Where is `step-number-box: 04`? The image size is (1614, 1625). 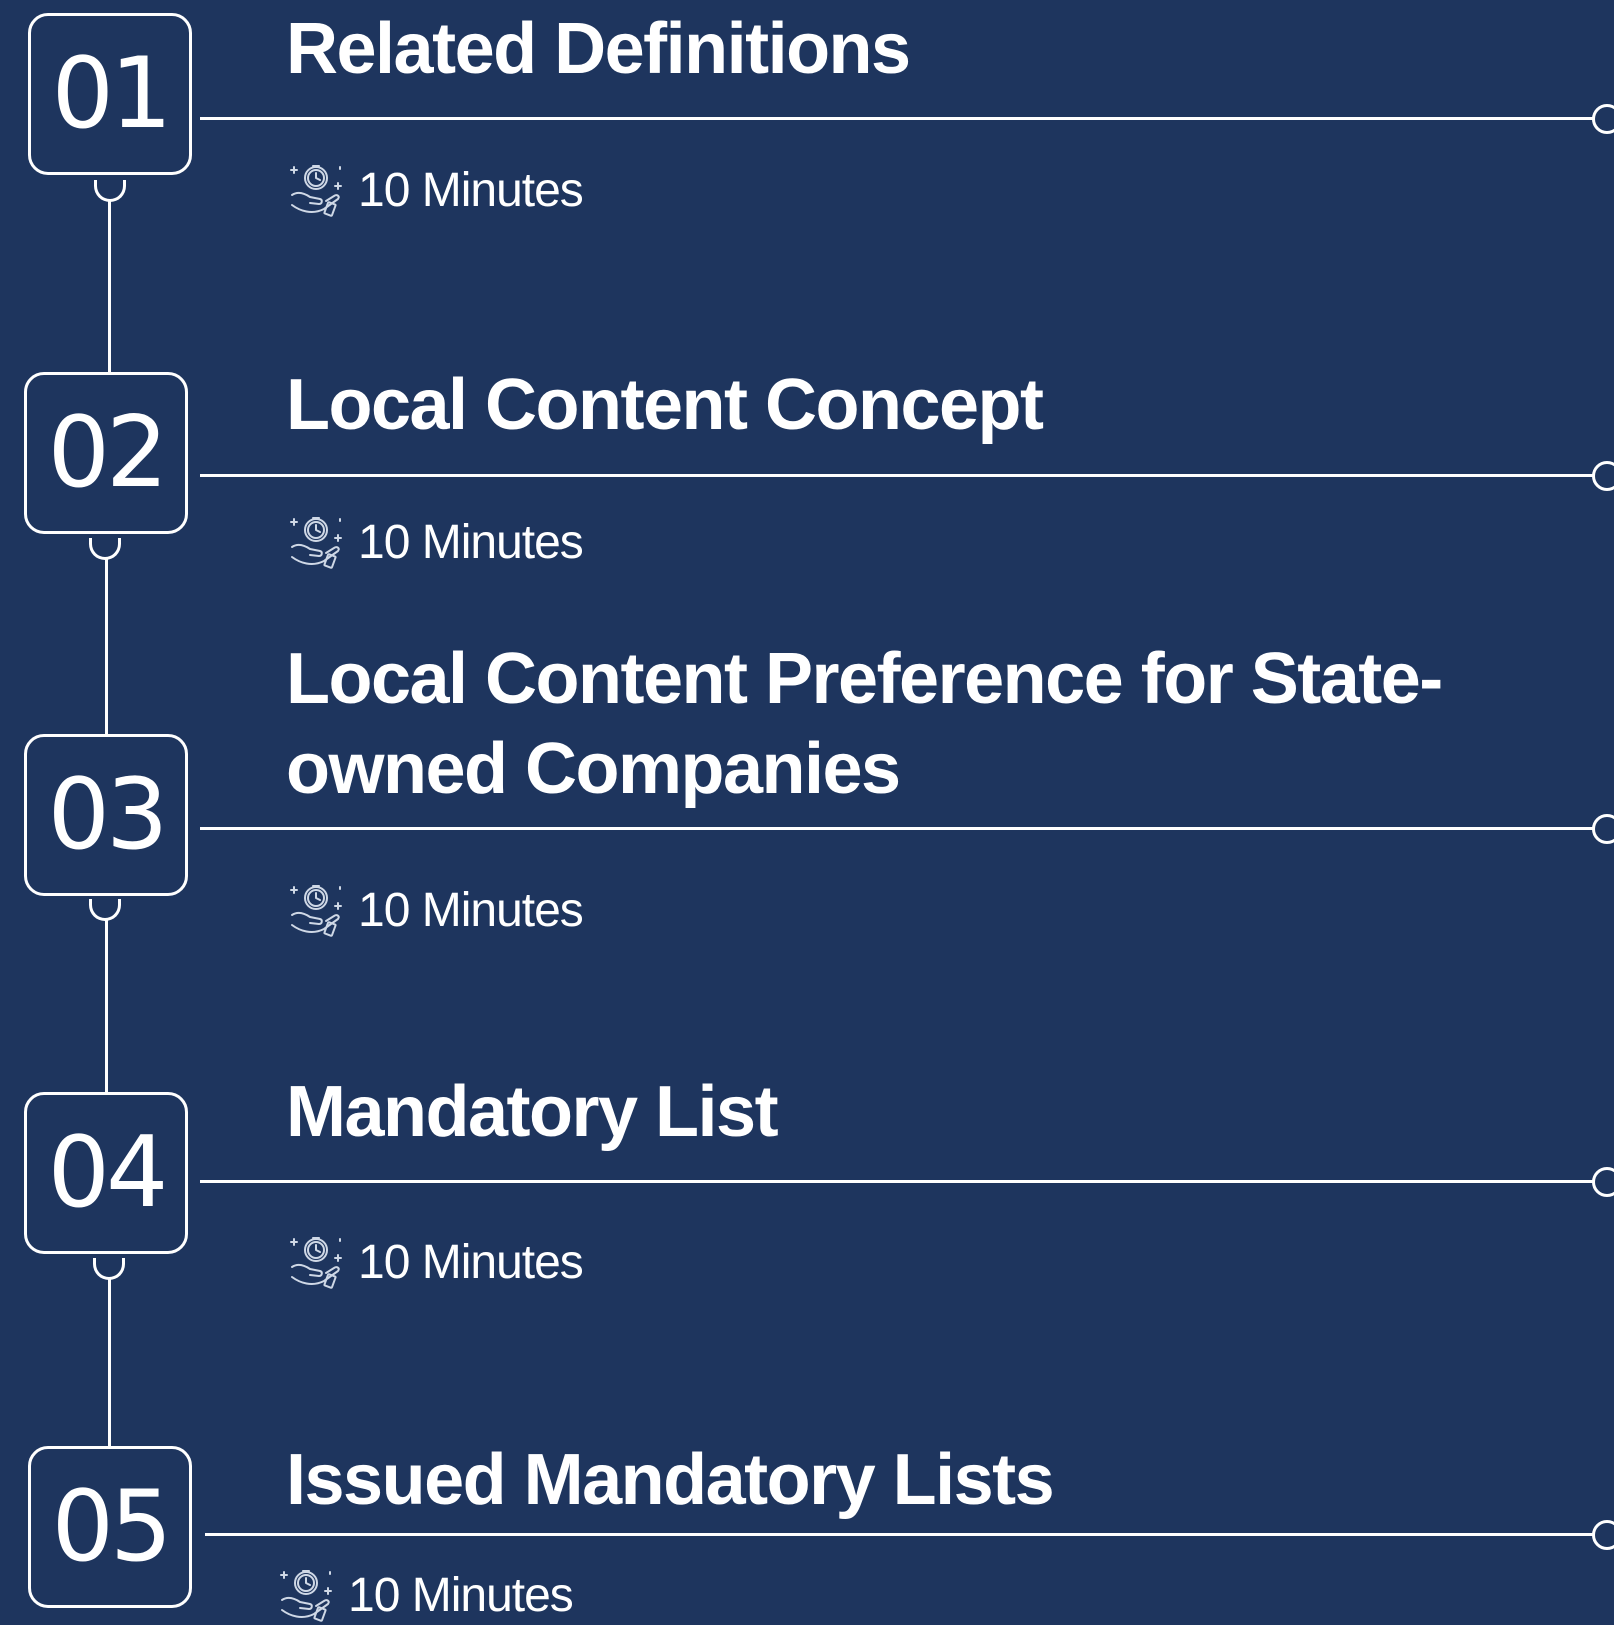
step-number-box: 04 is located at coordinates (106, 1173).